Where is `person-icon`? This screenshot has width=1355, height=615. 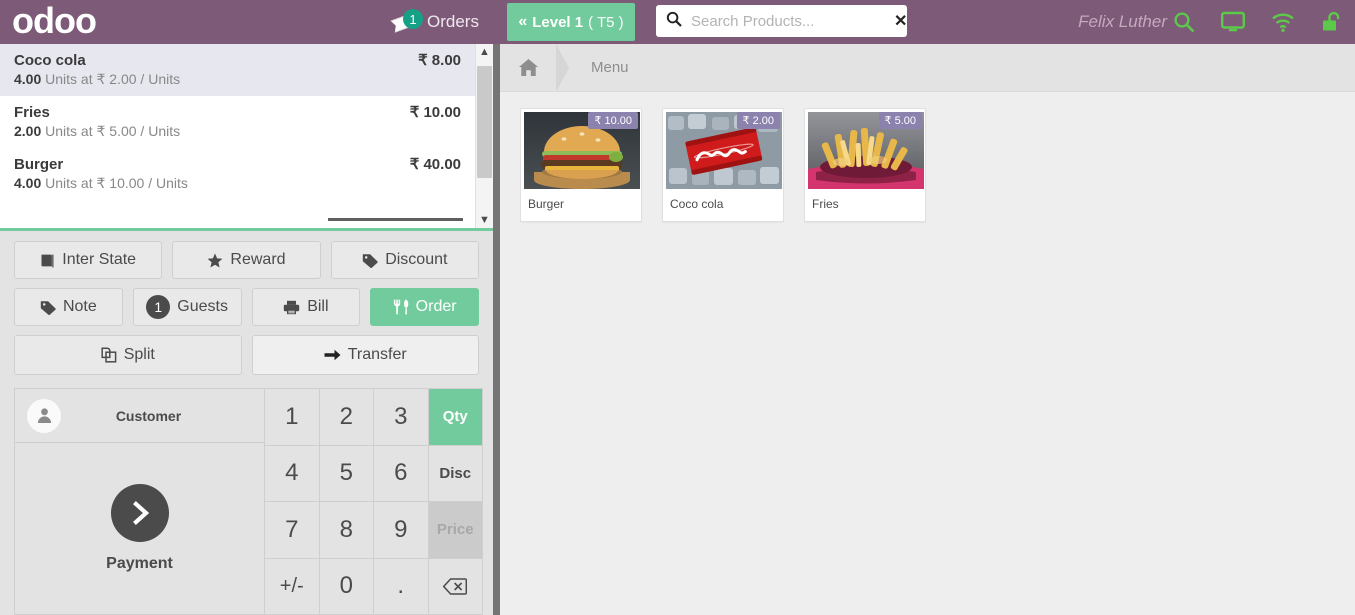
person-icon is located at coordinates (44, 415).